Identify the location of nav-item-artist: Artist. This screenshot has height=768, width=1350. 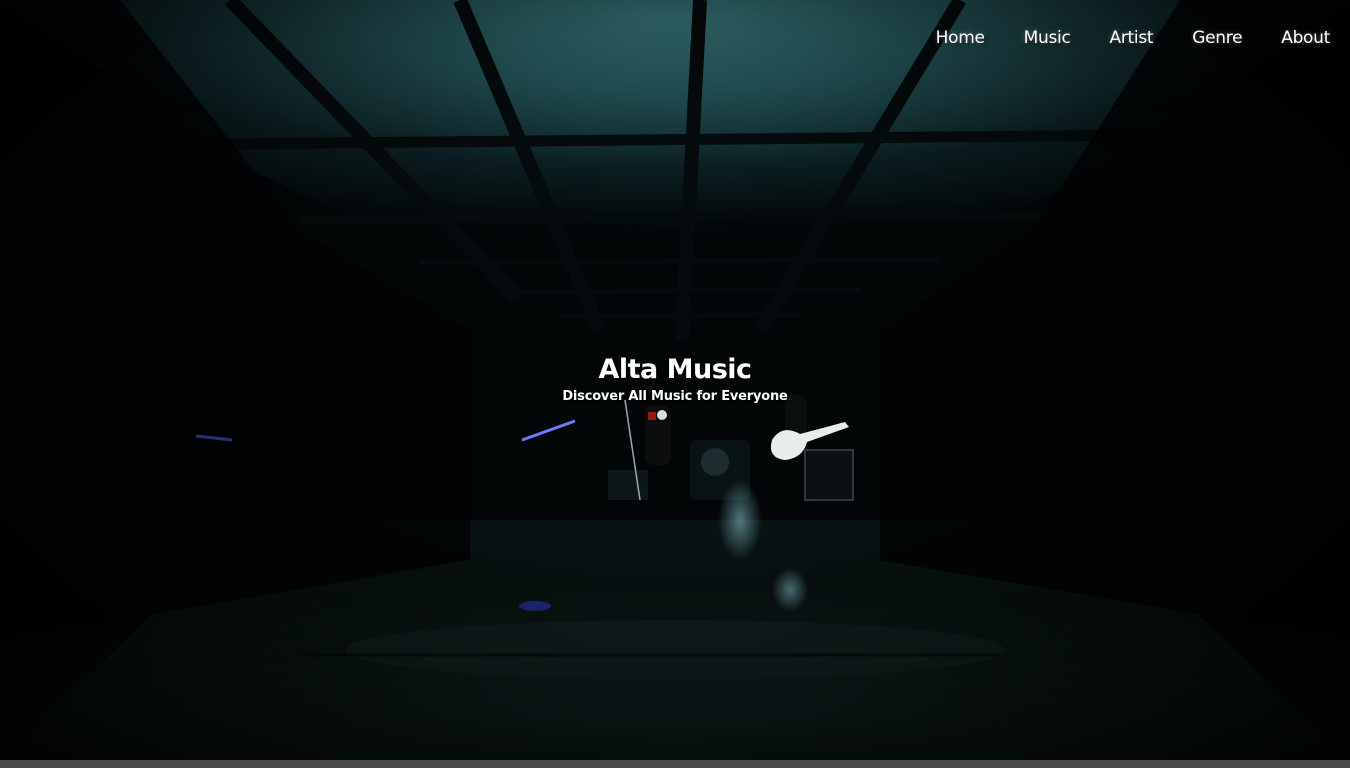
(1132, 38).